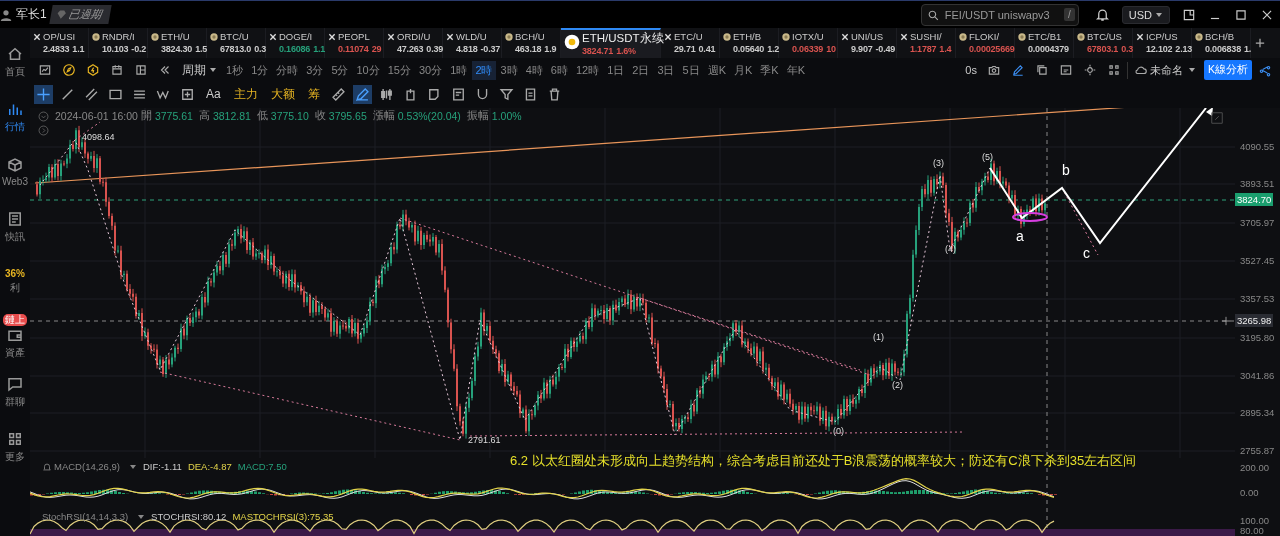 The image size is (1280, 536). What do you see at coordinates (15, 171) in the screenshot?
I see `sidebar-item: Web3` at bounding box center [15, 171].